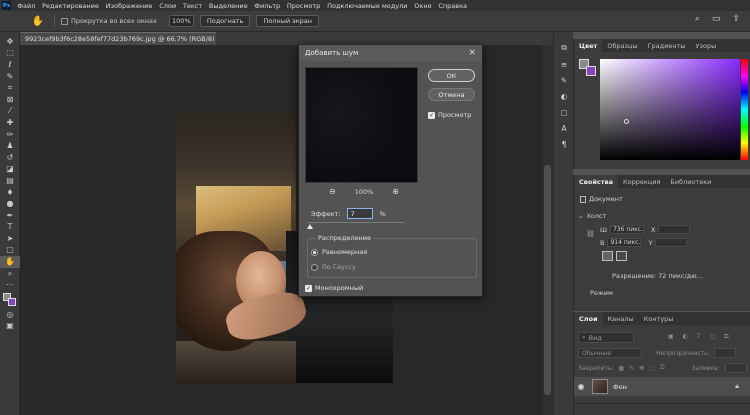  What do you see at coordinates (671, 242) in the screenshot?
I see `y-field` at bounding box center [671, 242].